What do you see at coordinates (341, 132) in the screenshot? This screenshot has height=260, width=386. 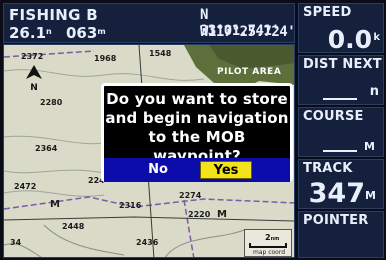 I see `course-field: COURSE M` at bounding box center [341, 132].